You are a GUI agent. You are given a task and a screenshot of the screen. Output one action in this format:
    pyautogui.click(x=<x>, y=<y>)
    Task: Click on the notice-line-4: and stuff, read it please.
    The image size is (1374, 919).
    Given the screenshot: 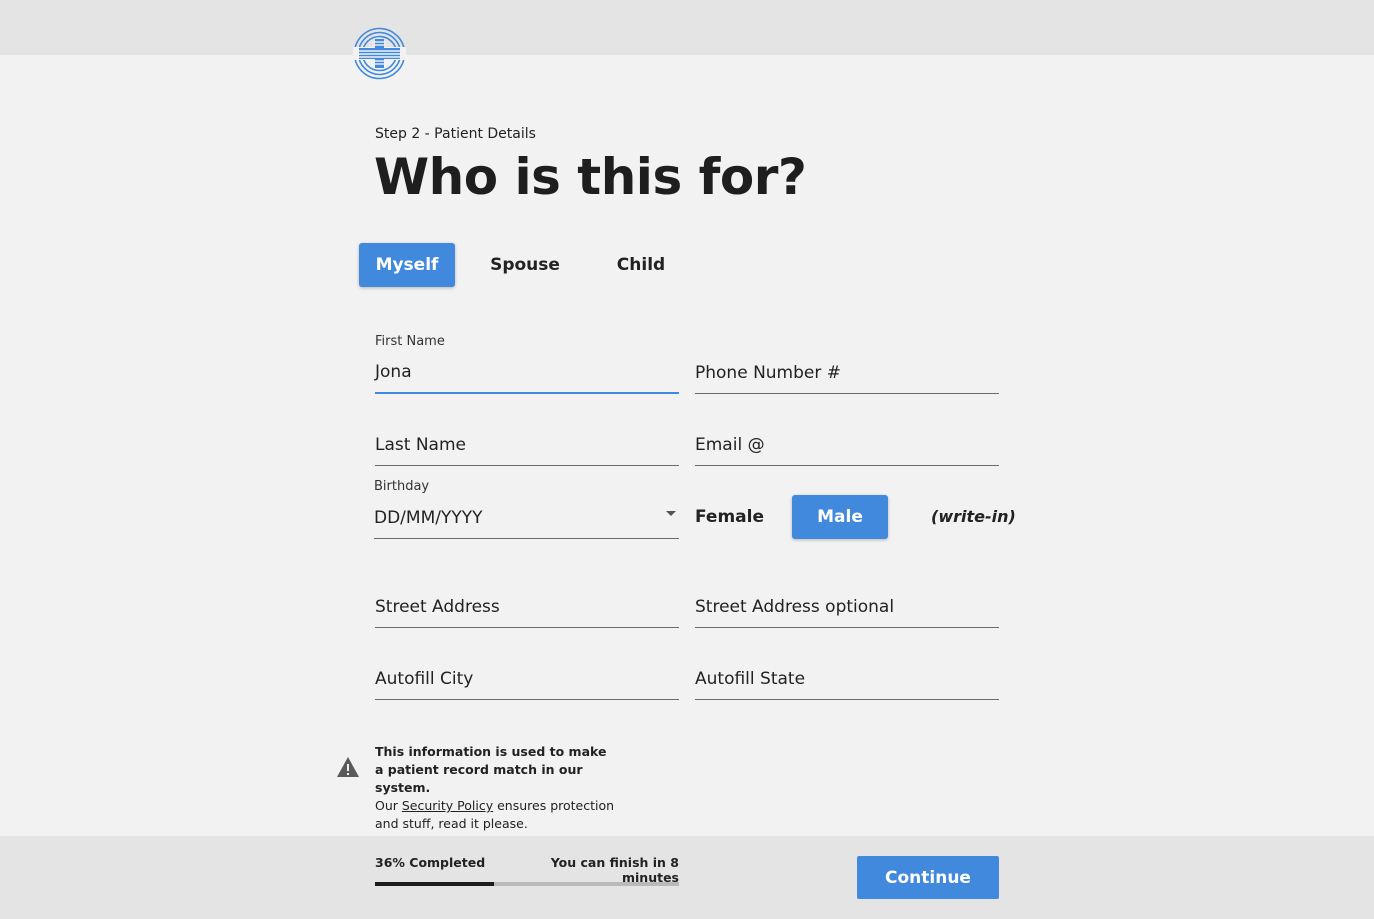 What is the action you would take?
    pyautogui.click(x=451, y=823)
    